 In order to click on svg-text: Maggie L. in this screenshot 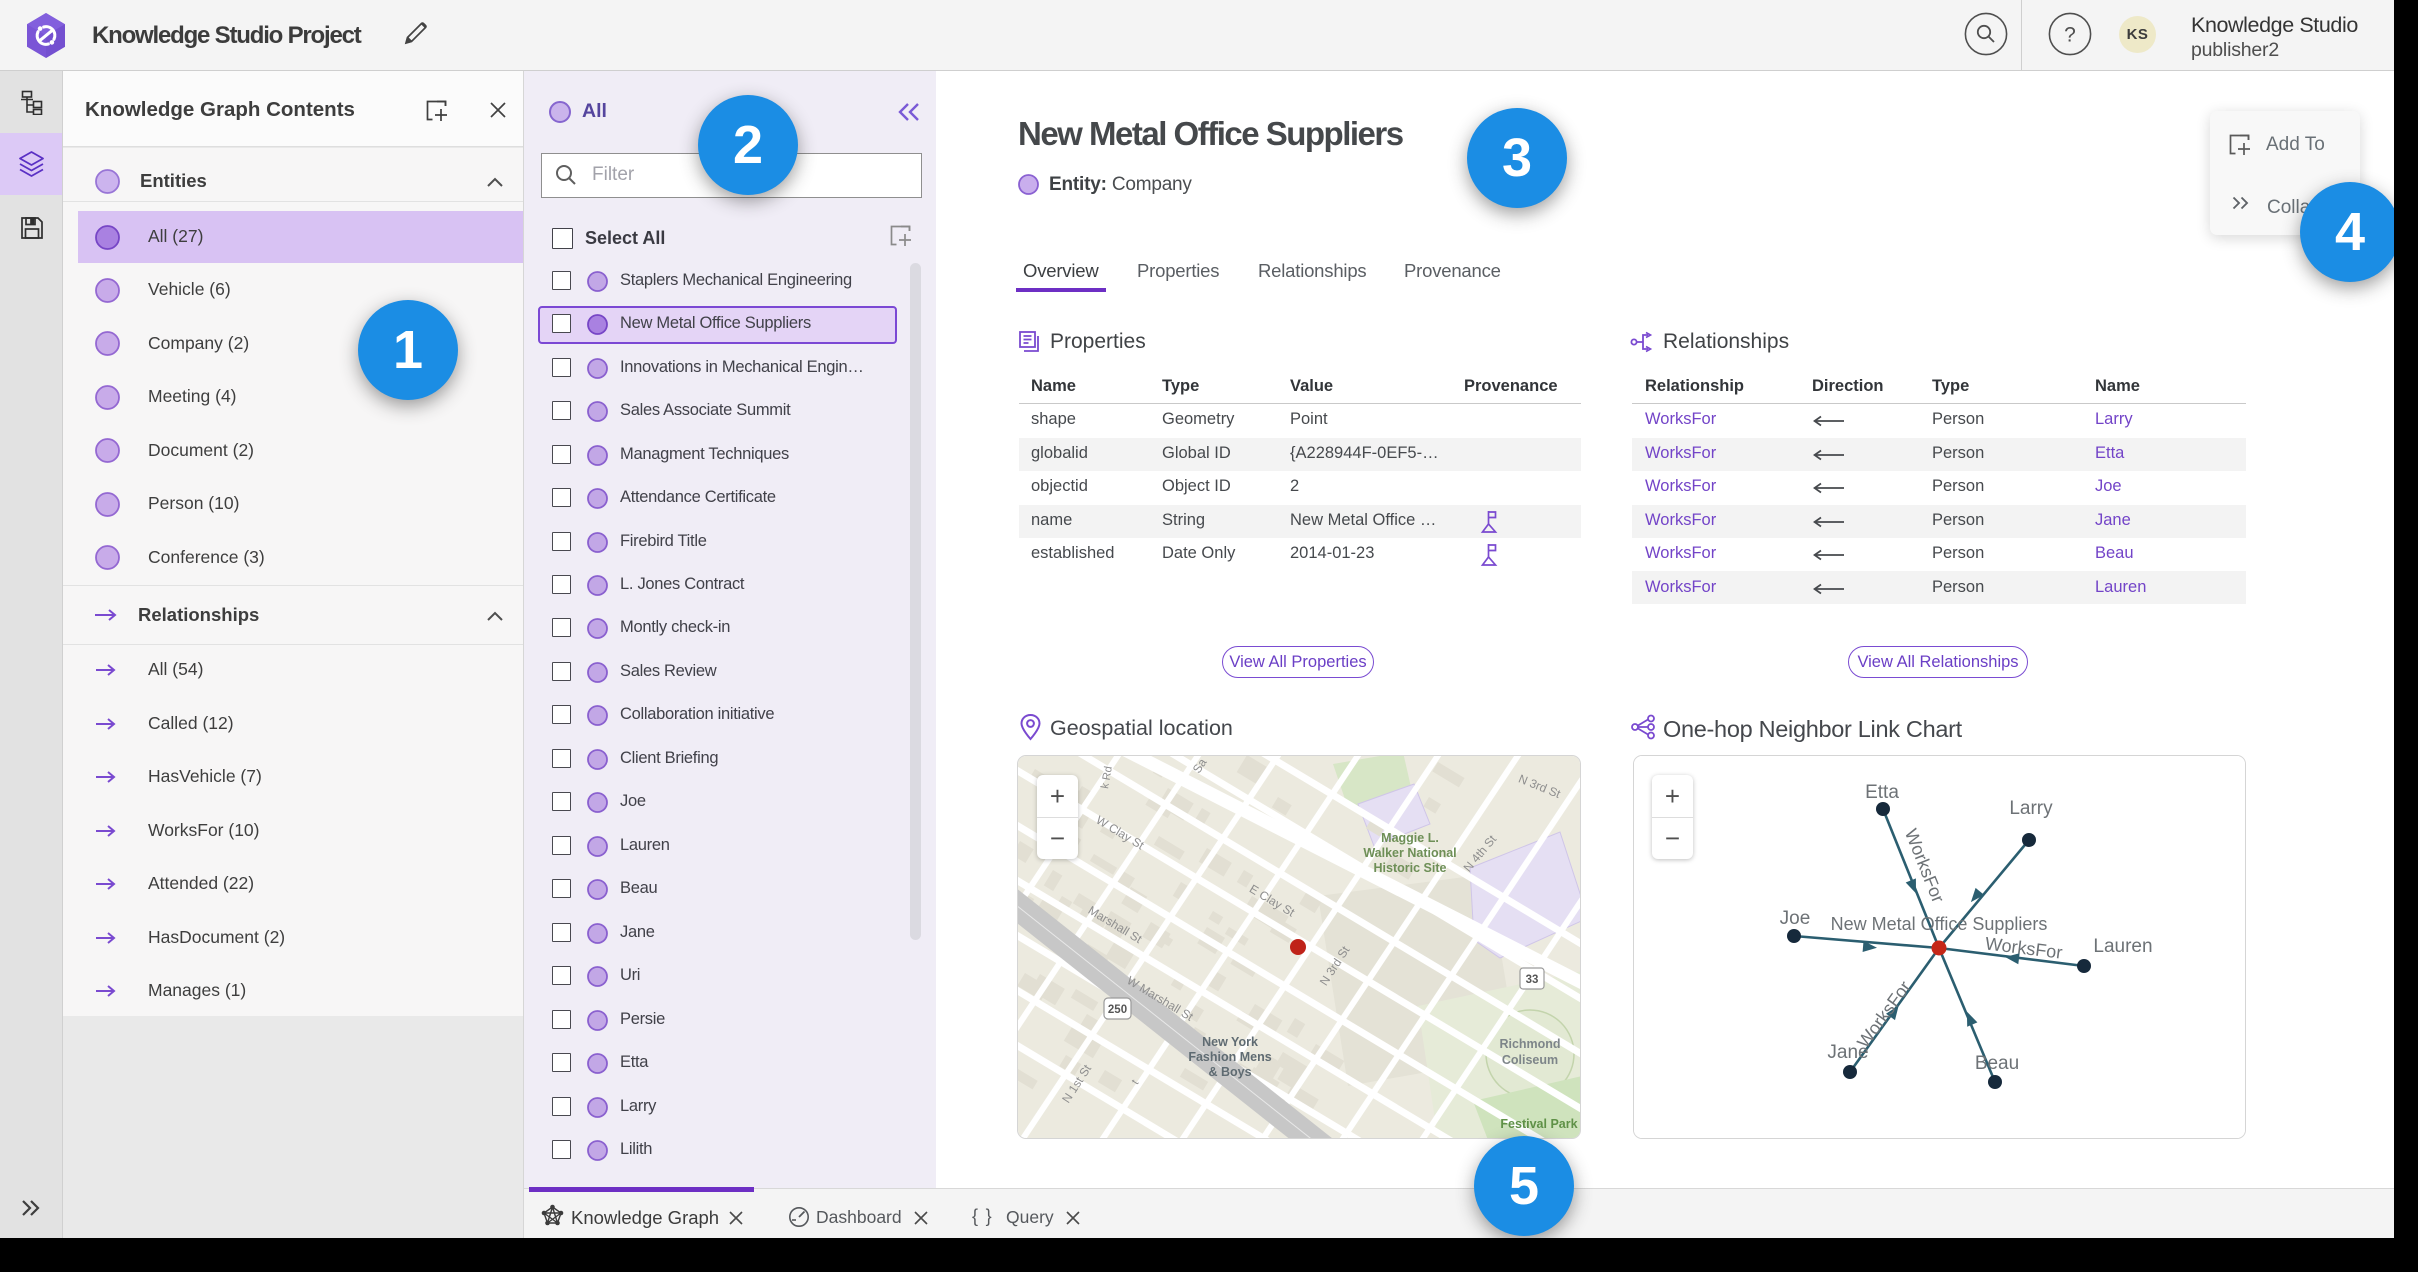, I will do `click(1410, 838)`.